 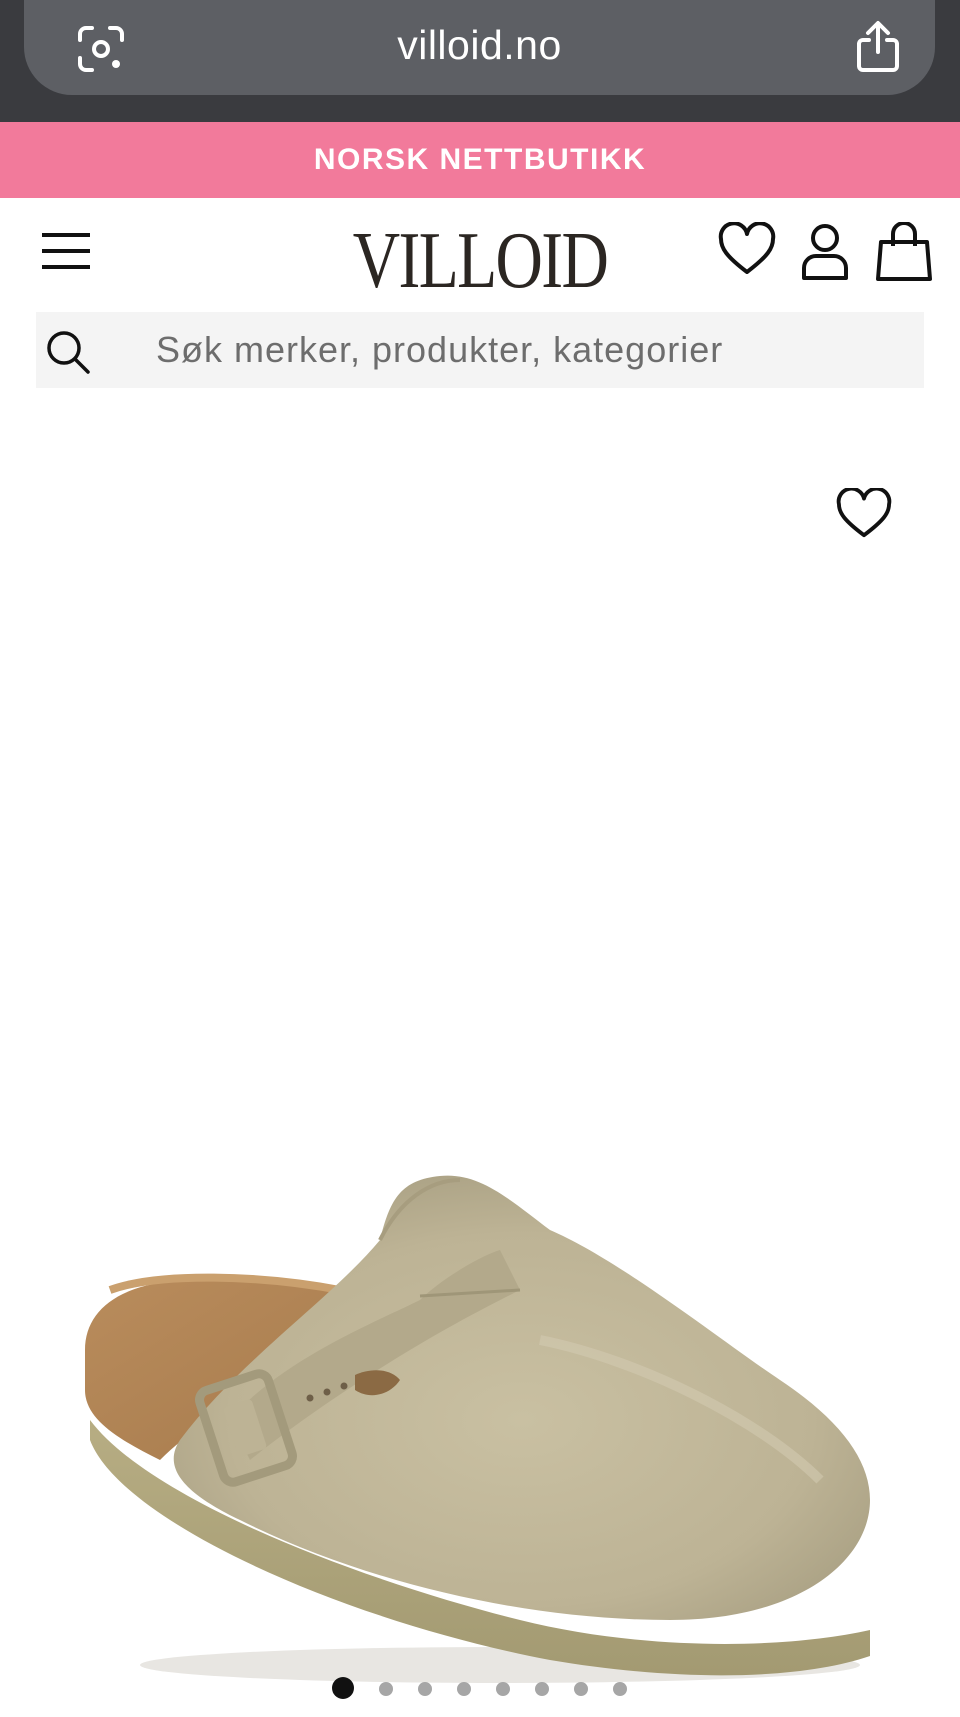 What do you see at coordinates (825, 252) in the screenshot?
I see `user-icon` at bounding box center [825, 252].